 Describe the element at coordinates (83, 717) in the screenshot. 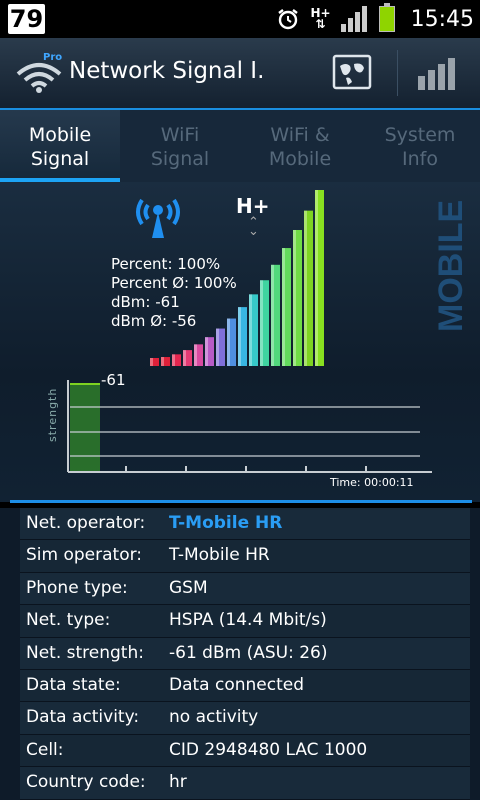

I see `info-key: Data activity:` at that location.